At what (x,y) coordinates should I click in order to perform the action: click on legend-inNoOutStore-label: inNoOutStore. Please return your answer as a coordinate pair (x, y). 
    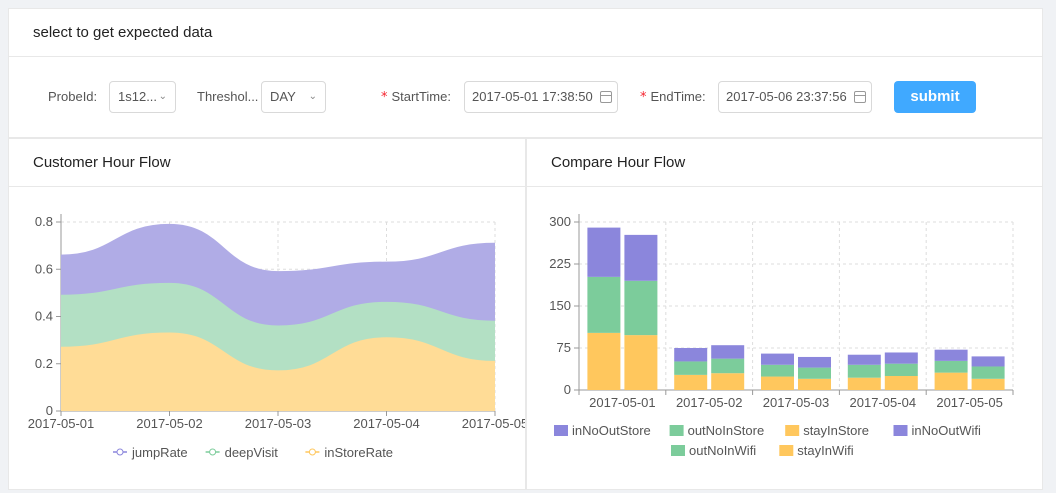
    Looking at the image, I should click on (611, 430).